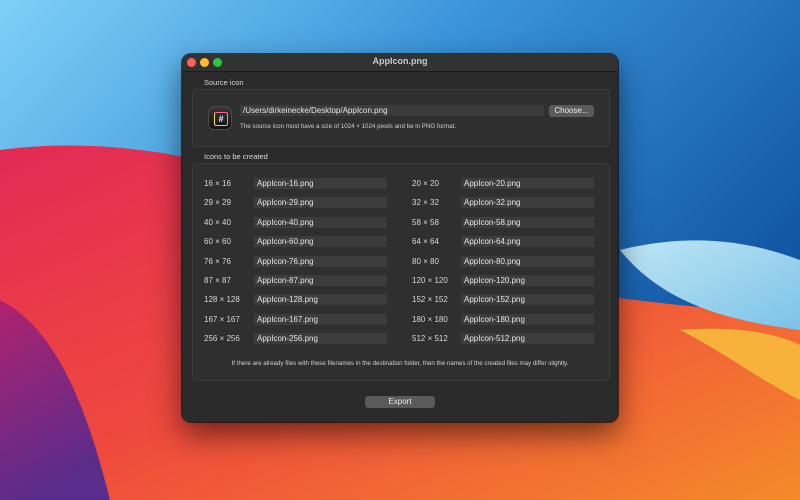 This screenshot has height=500, width=800. I want to click on icon-size-label: 64 × 64, so click(425, 242).